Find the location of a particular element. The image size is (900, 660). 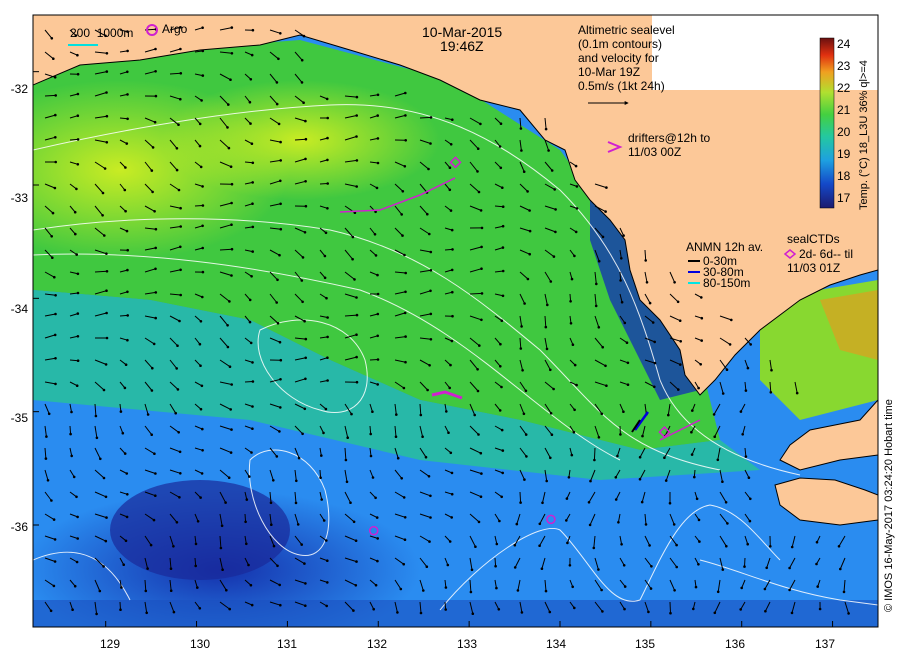

colorbar-tick-24: 24 is located at coordinates (844, 44).